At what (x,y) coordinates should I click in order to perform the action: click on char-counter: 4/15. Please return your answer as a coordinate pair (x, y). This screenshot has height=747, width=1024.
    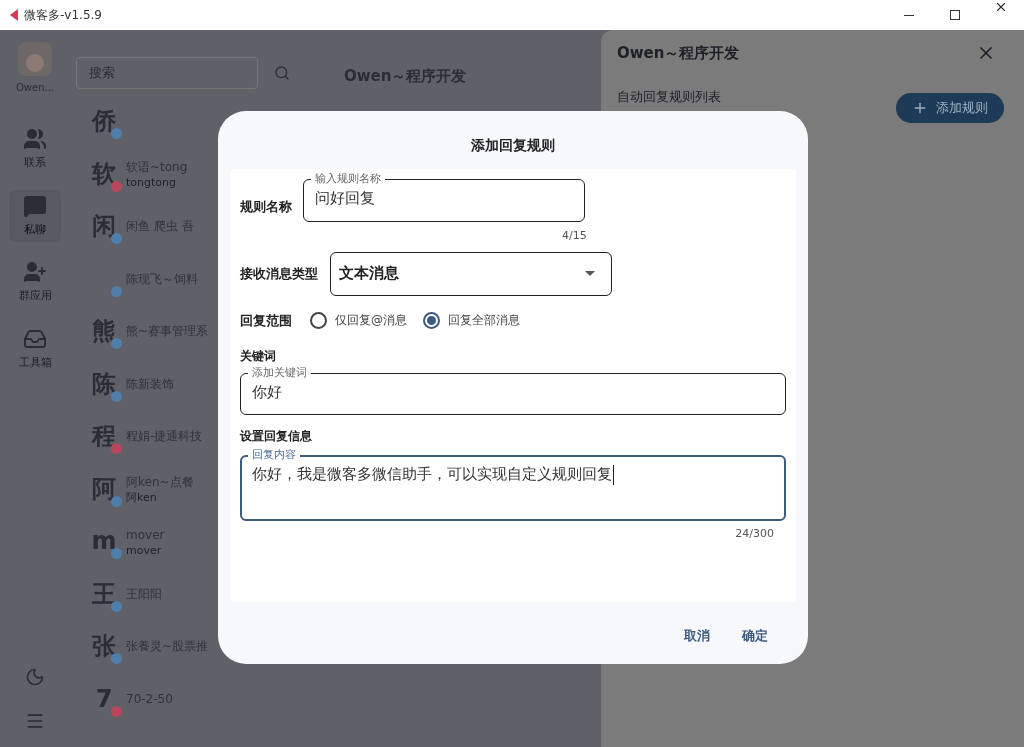
    Looking at the image, I should click on (574, 236).